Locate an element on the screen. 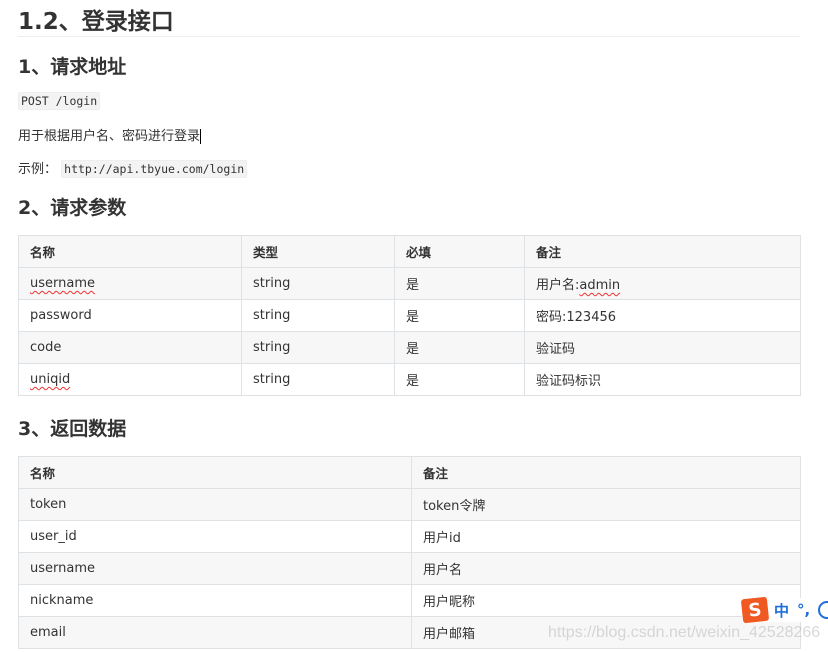 The height and width of the screenshot is (652, 828). cell: token令牌 is located at coordinates (606, 504).